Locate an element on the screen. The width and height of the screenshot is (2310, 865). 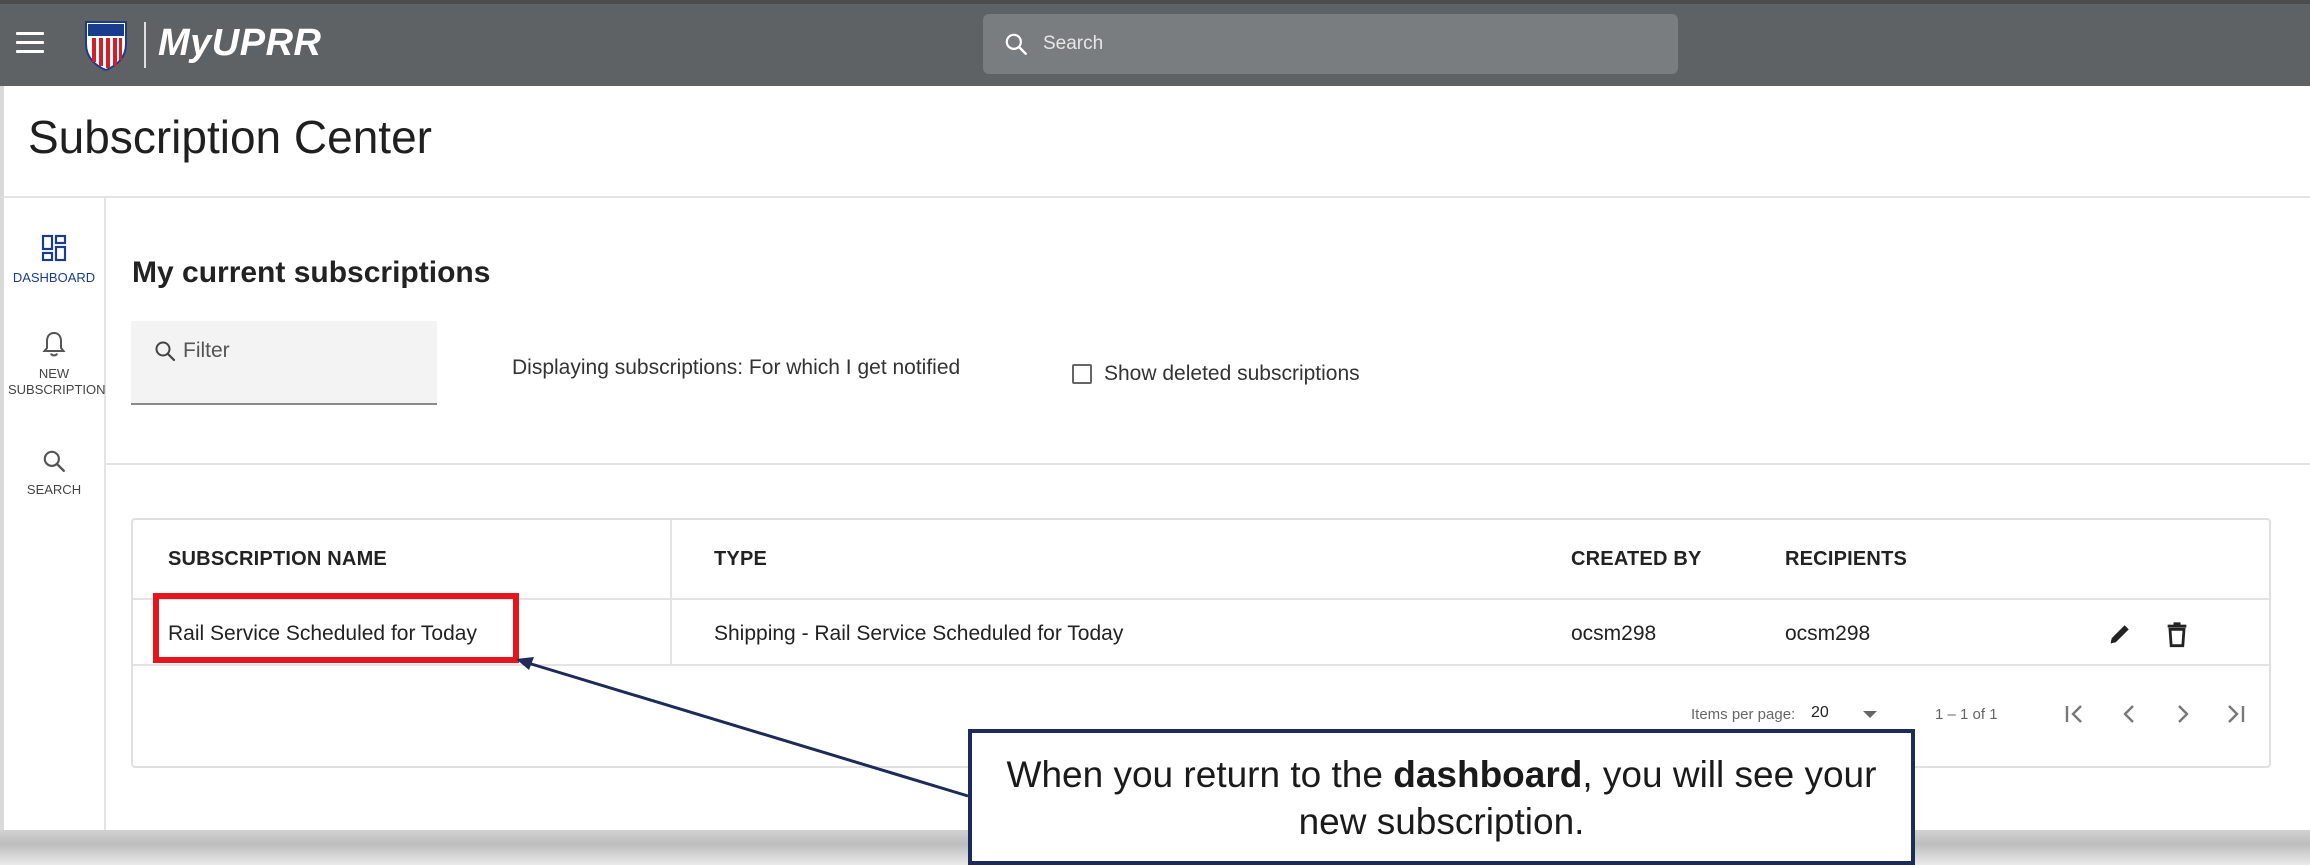
menu-icon is located at coordinates (30, 43).